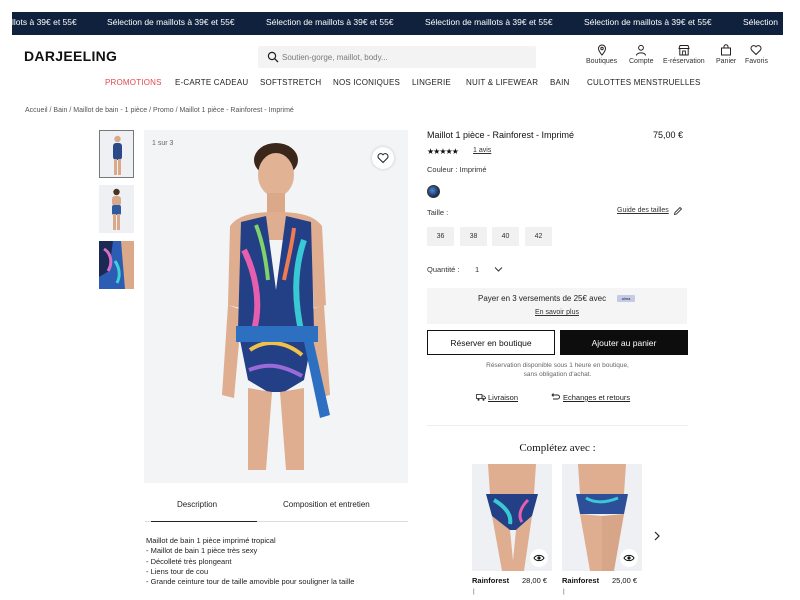 The width and height of the screenshot is (800, 600). What do you see at coordinates (625, 580) in the screenshot?
I see `recommendation-price: 25,00 €` at bounding box center [625, 580].